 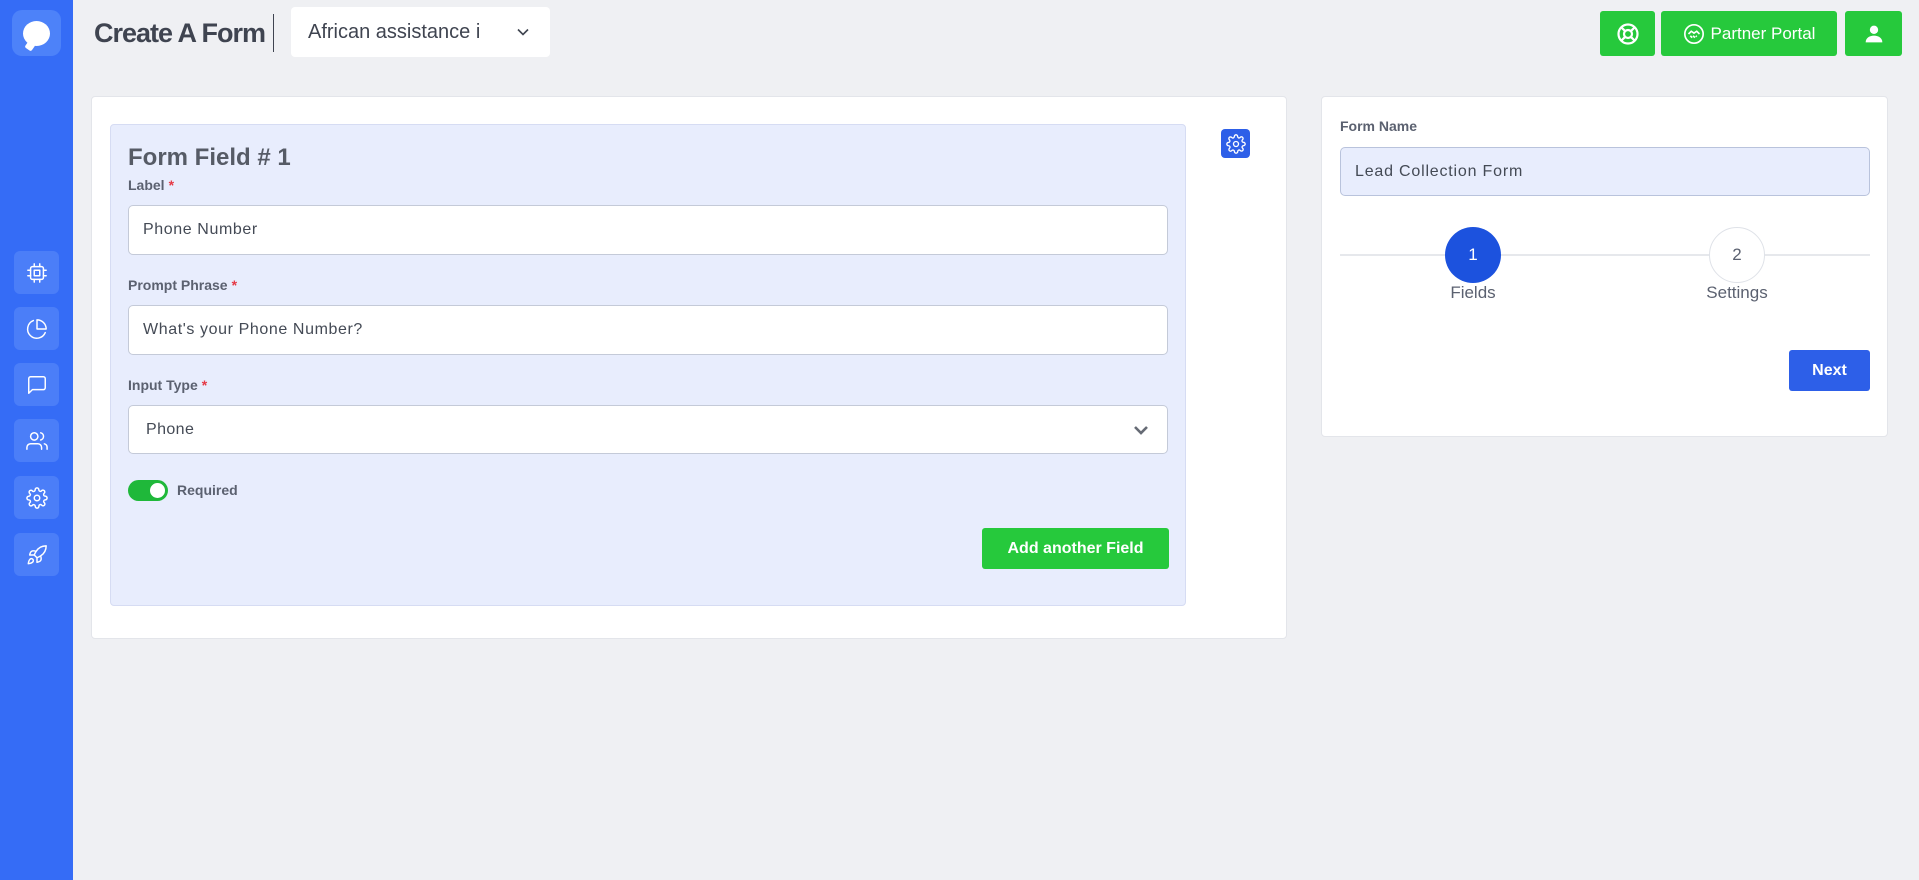 I want to click on project-select: African assistance i, so click(x=420, y=32).